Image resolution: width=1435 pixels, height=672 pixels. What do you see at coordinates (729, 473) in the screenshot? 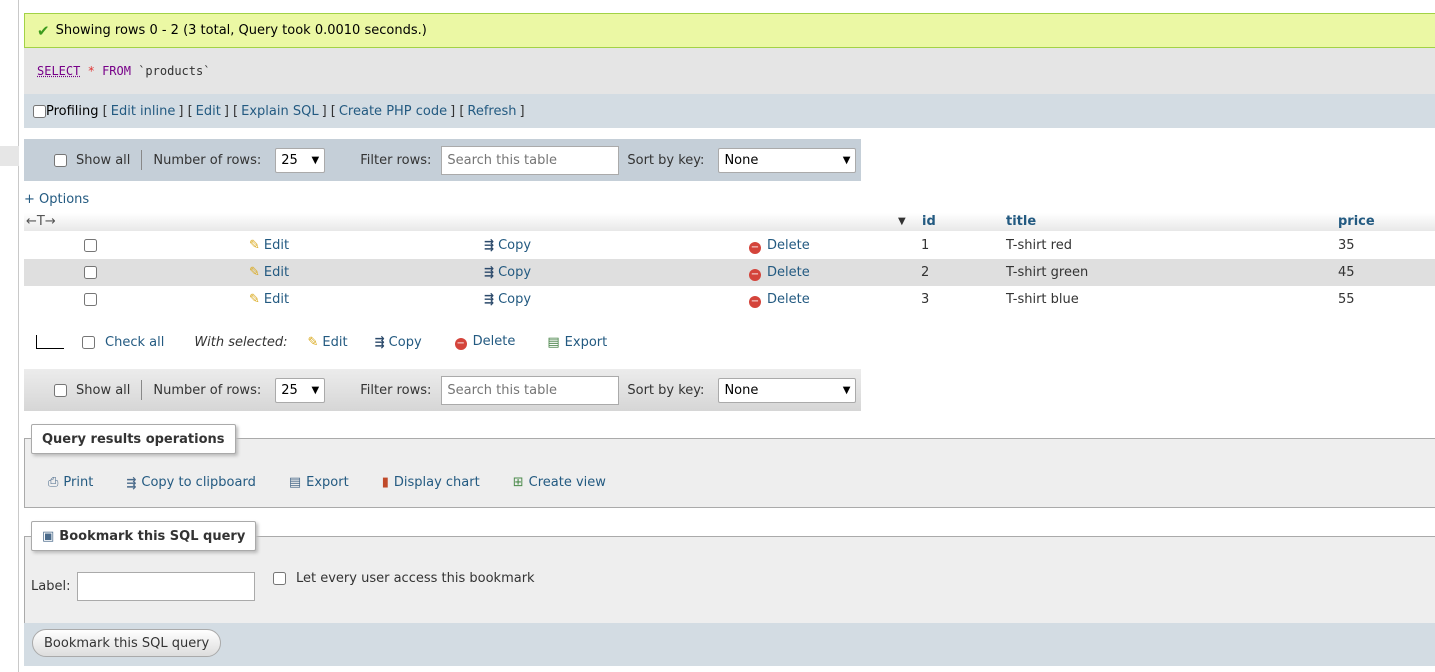
I see `query-results-operations-panel` at bounding box center [729, 473].